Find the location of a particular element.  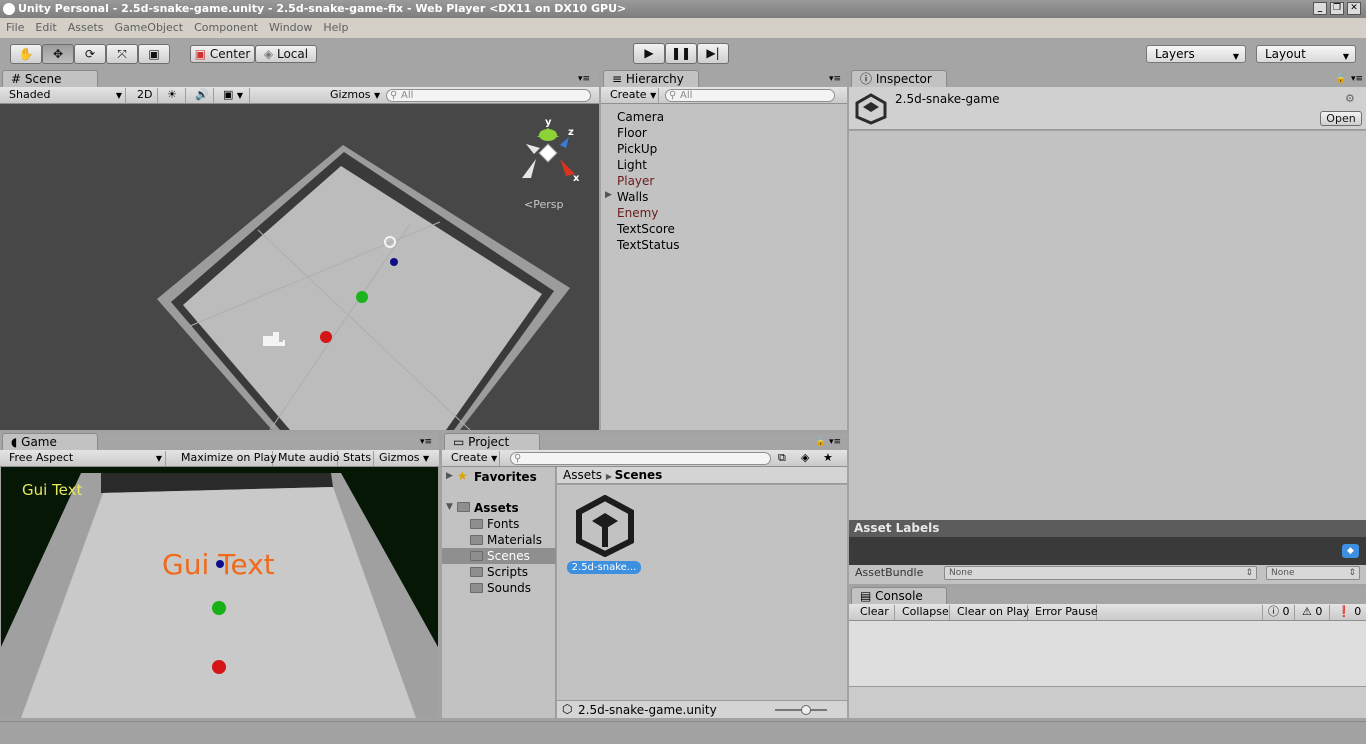

assetbundle-dropdown: None ⇕ is located at coordinates (1100, 573).